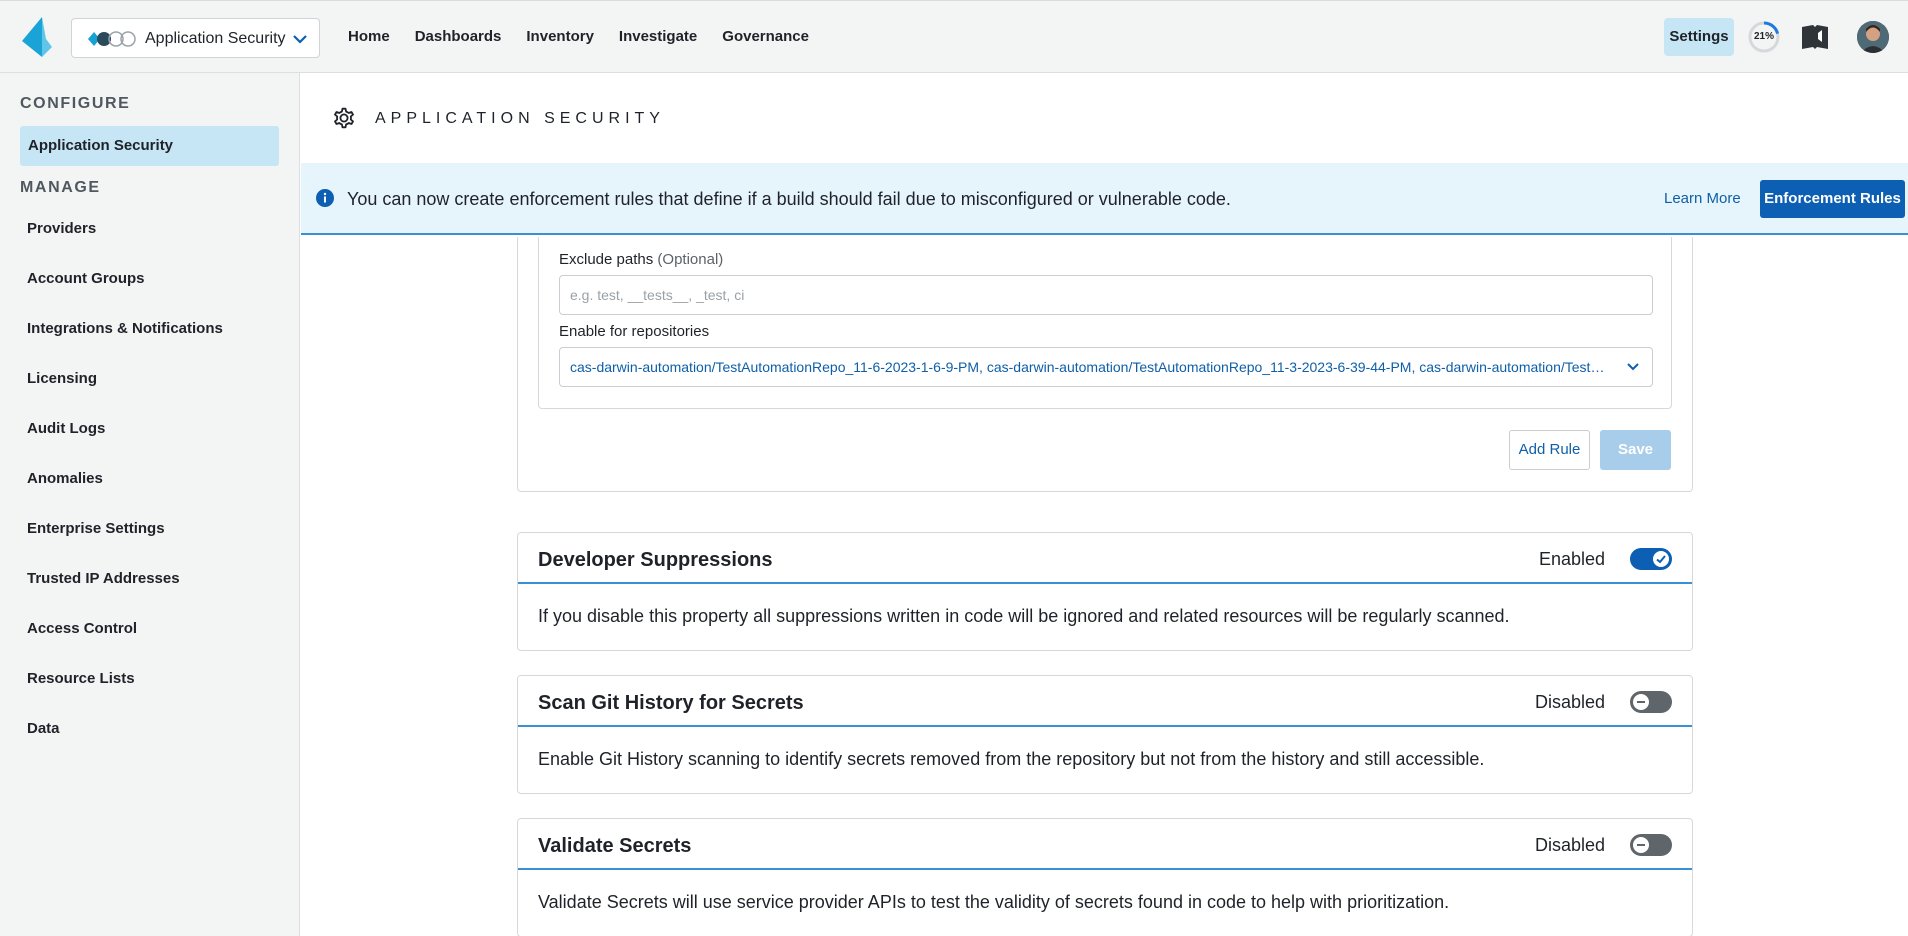  Describe the element at coordinates (1651, 559) in the screenshot. I see `developer-suppressions-toggle` at that location.